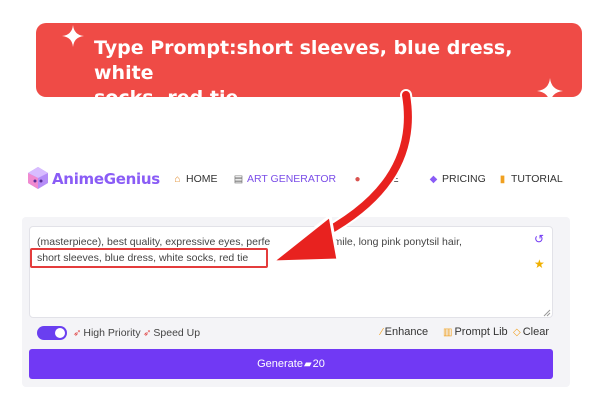  Describe the element at coordinates (202, 179) in the screenshot. I see `nav-home-label: HOME` at that location.